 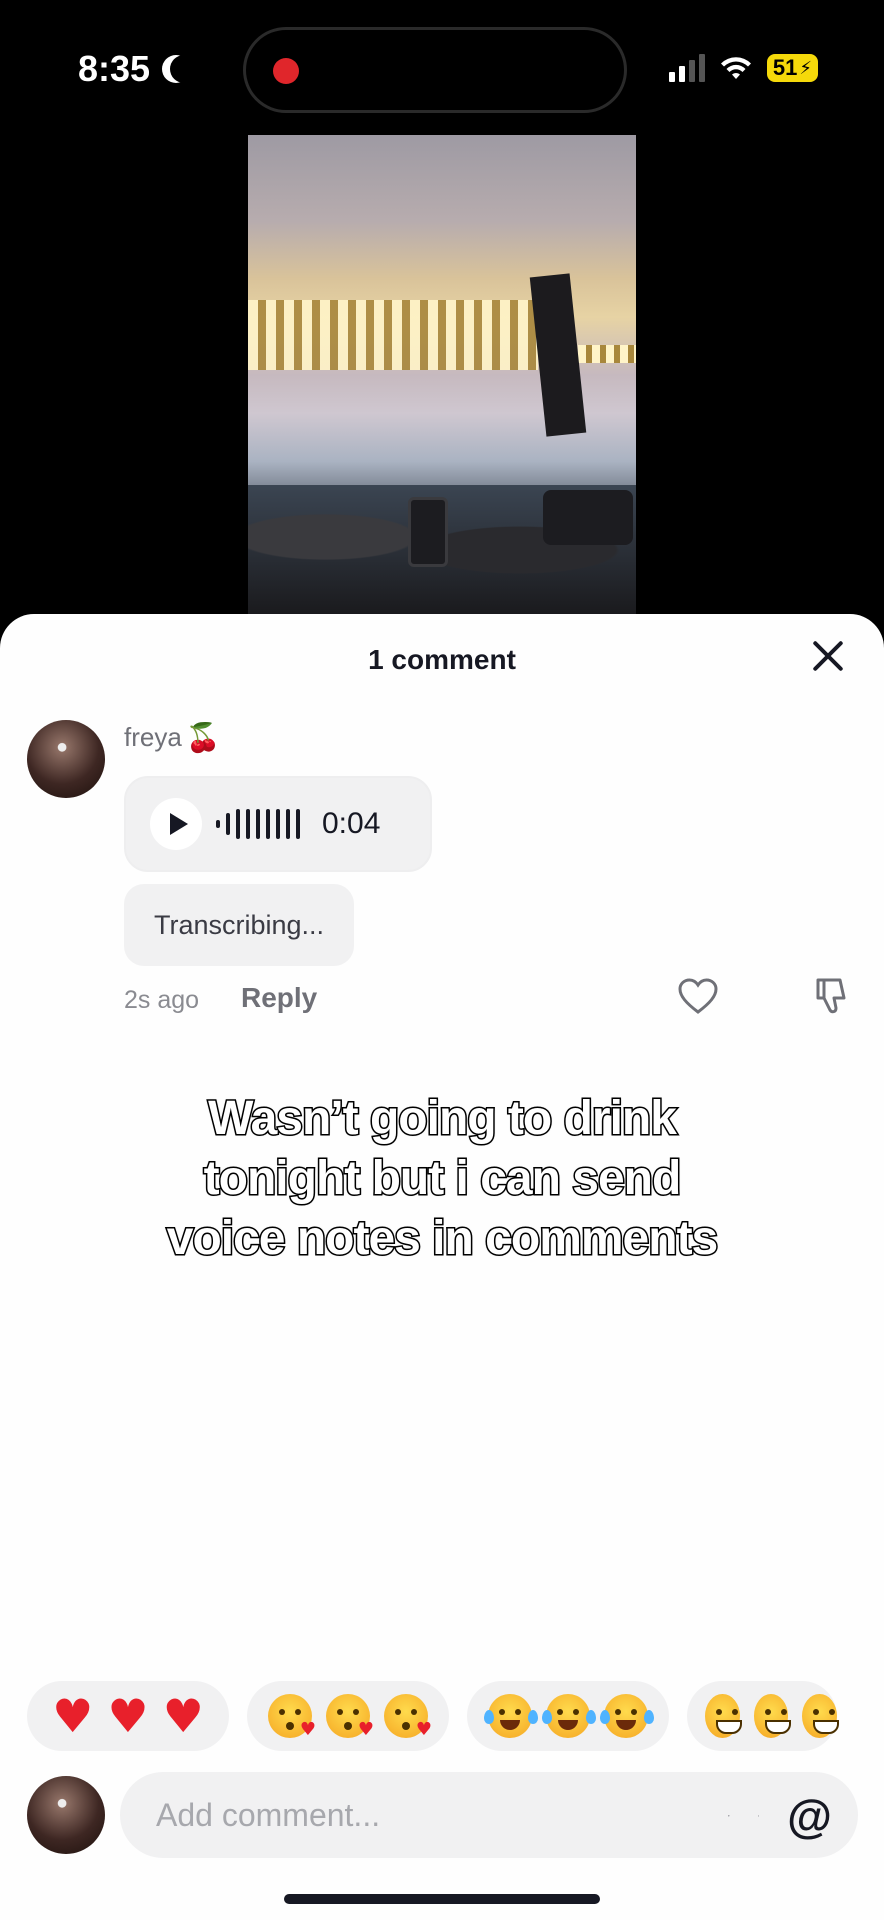 I want to click on comment-input, so click(x=366, y=1815).